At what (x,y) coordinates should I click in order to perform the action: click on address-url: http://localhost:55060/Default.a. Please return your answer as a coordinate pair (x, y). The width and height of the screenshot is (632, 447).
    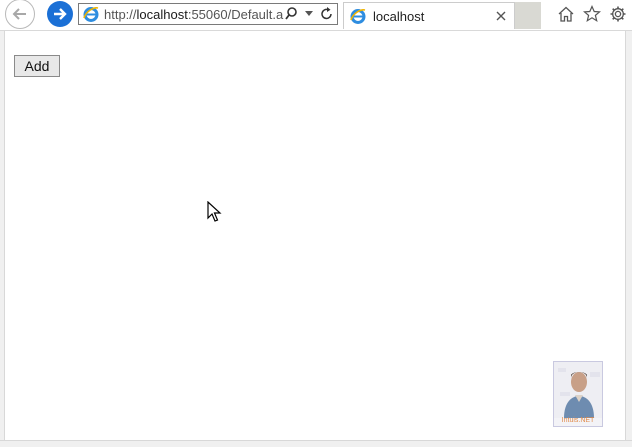
    Looking at the image, I should click on (197, 14).